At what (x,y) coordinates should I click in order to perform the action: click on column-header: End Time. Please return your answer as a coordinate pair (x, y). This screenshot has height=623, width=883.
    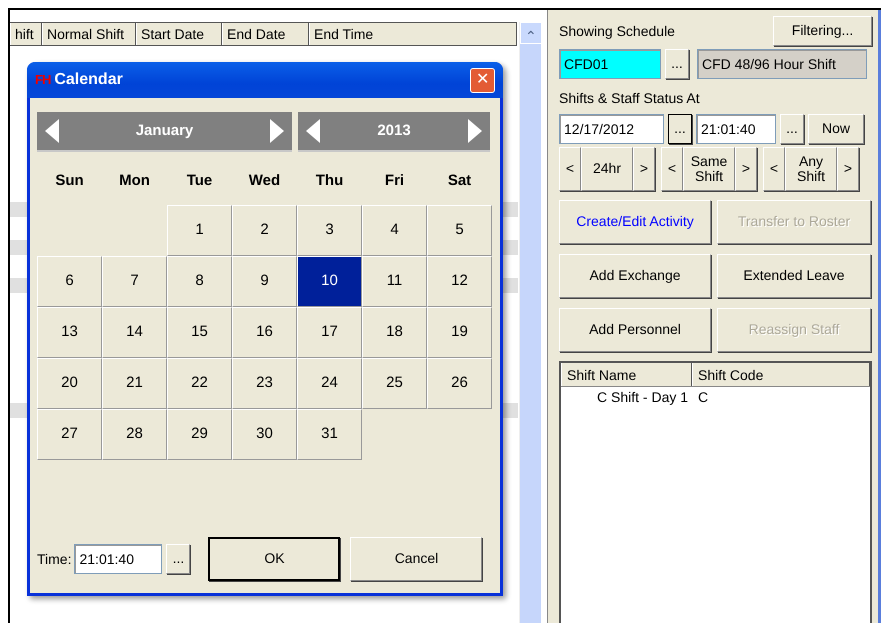
    Looking at the image, I should click on (413, 34).